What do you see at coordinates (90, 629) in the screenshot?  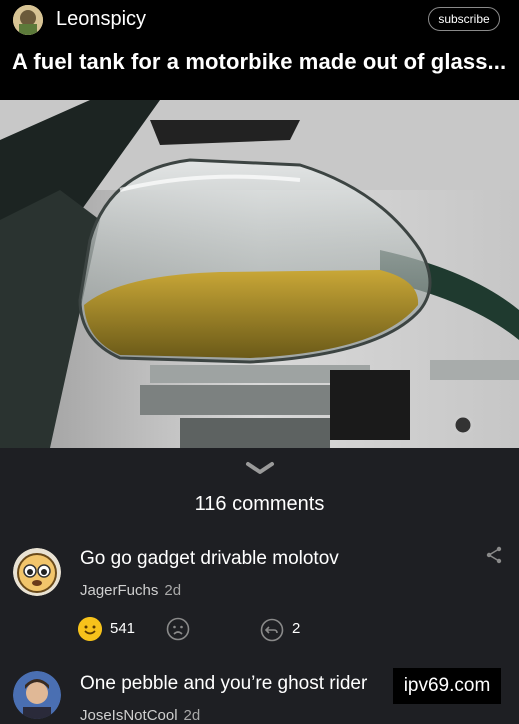 I see `smile-emoji-icon` at bounding box center [90, 629].